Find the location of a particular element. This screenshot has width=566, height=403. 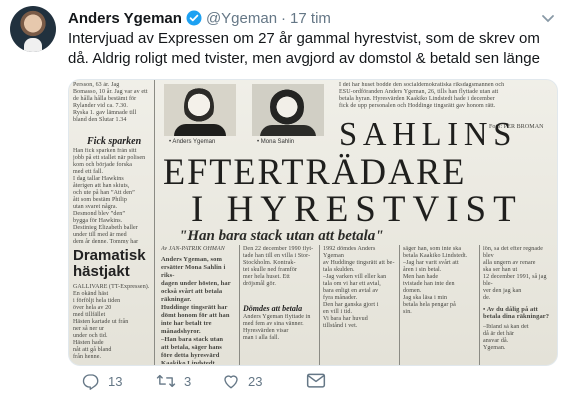

headline-line-3: I HYRESTVIST is located at coordinates (357, 209).